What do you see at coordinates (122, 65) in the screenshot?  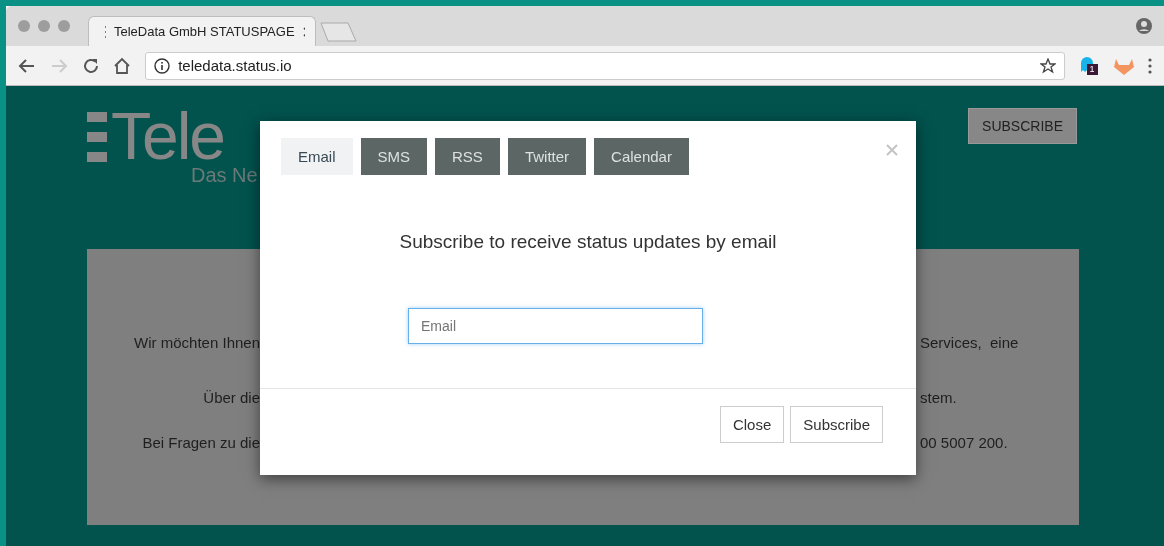 I see `home-icon` at bounding box center [122, 65].